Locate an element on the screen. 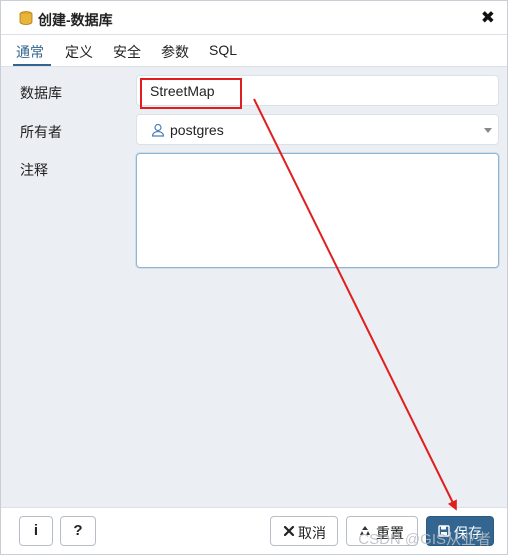 Image resolution: width=508 pixels, height=555 pixels. dialog-titlebar: 创建-数据库 ✖ is located at coordinates (254, 18).